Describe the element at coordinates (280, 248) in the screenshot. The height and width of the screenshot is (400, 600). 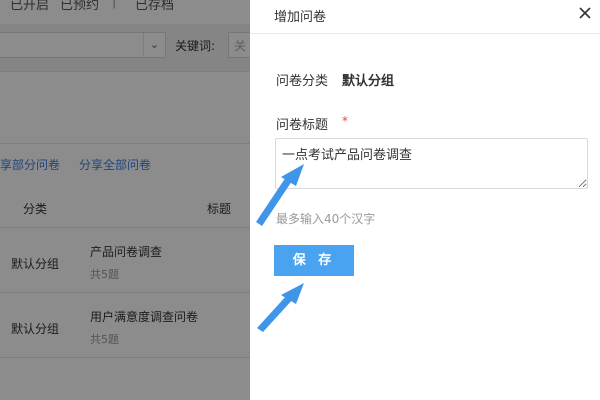
I see `annotation-arrows` at that location.